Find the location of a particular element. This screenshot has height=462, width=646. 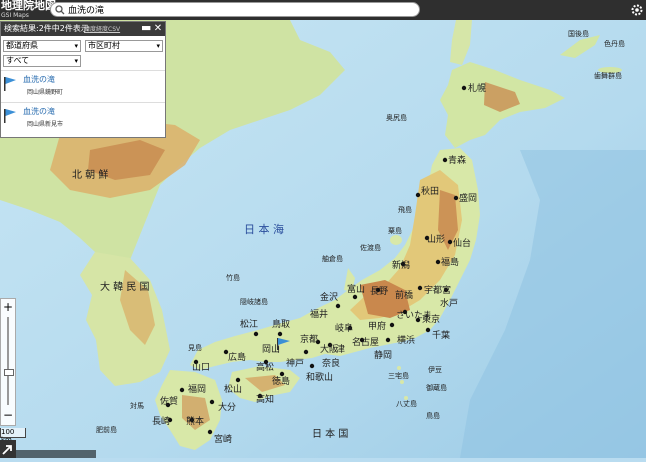

label-shikotan: 色丹島 is located at coordinates (614, 43).